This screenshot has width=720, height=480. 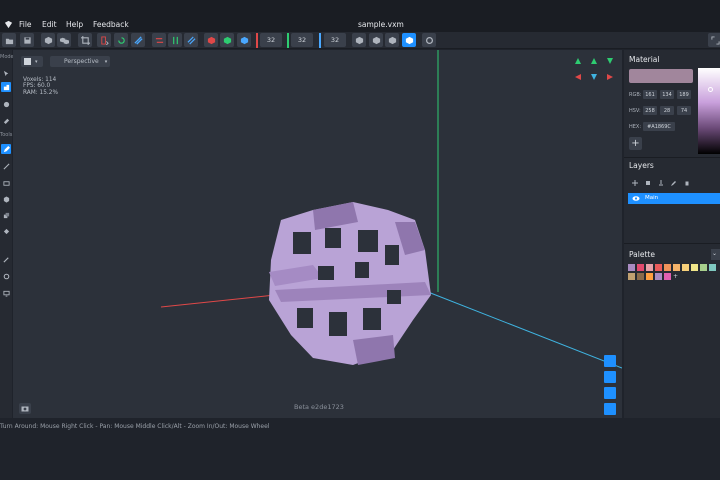 What do you see at coordinates (6, 199) in the screenshot?
I see `box-tool-button` at bounding box center [6, 199].